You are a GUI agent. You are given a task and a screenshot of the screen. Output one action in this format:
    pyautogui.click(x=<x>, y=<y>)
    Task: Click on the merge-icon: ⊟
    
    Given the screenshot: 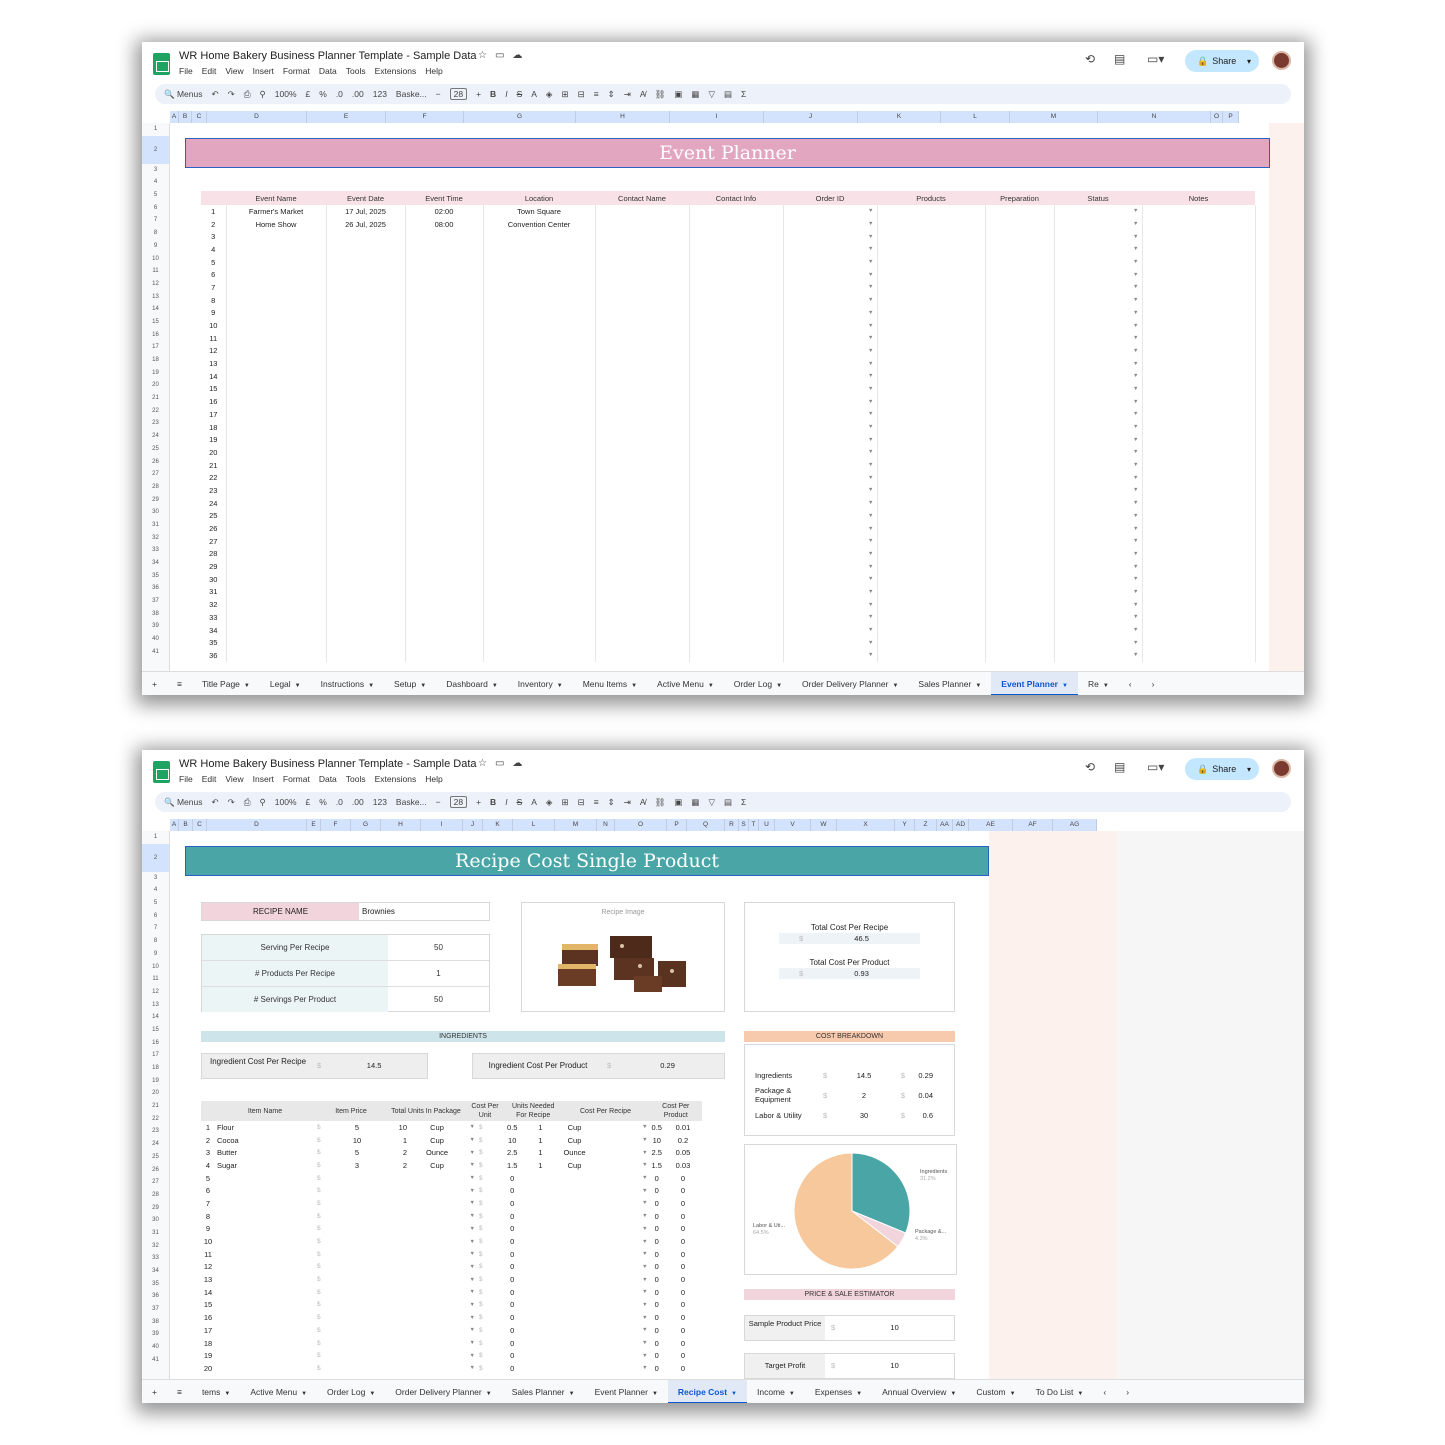 What is the action you would take?
    pyautogui.click(x=581, y=802)
    